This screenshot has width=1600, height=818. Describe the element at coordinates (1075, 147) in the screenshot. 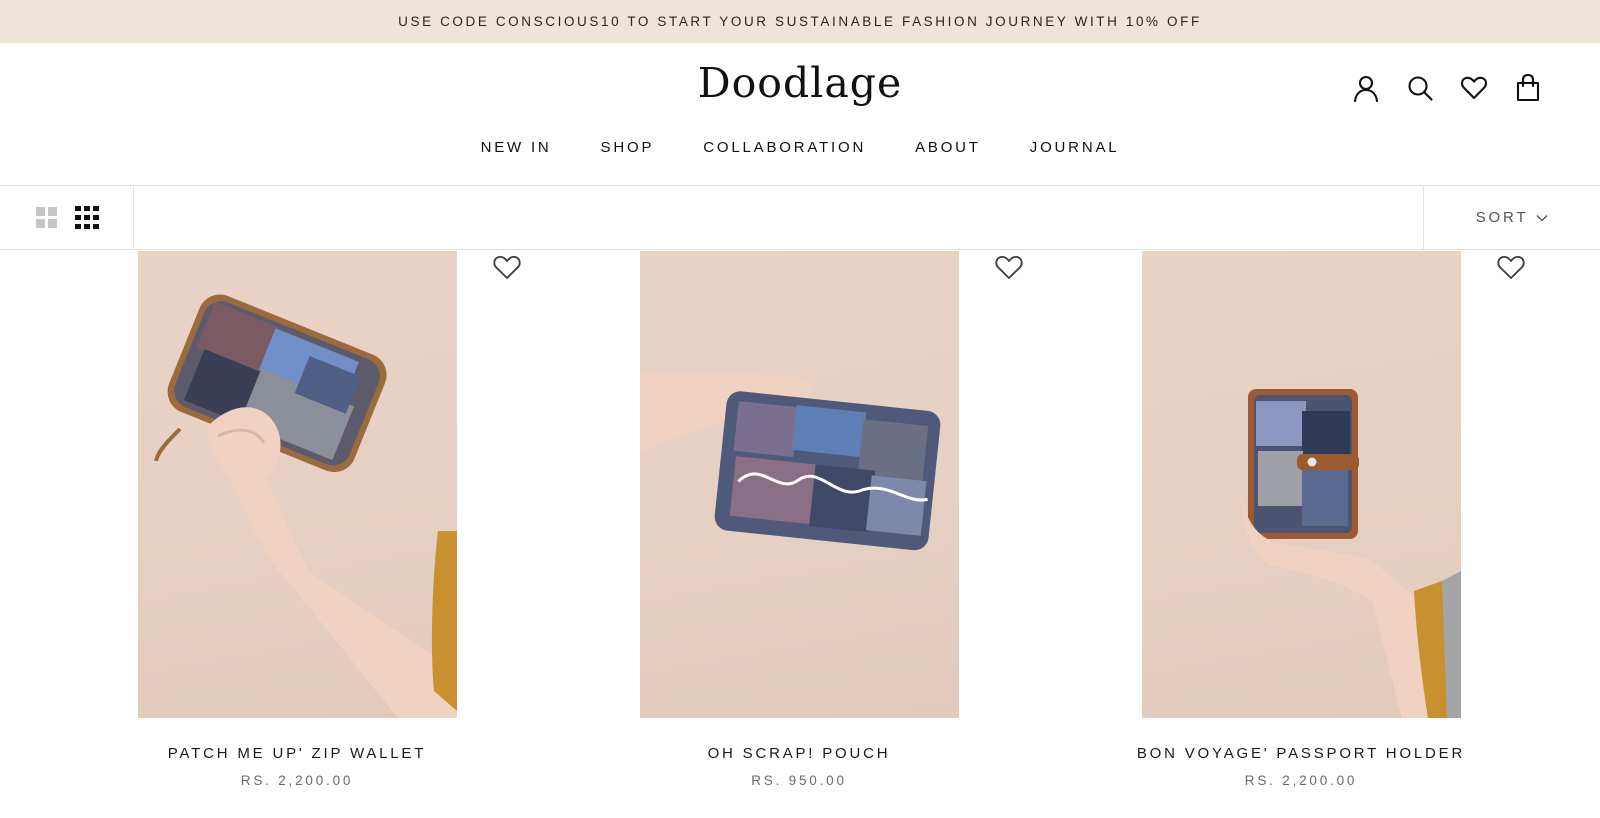

I see `nav-item-journal: JOURNAL` at that location.